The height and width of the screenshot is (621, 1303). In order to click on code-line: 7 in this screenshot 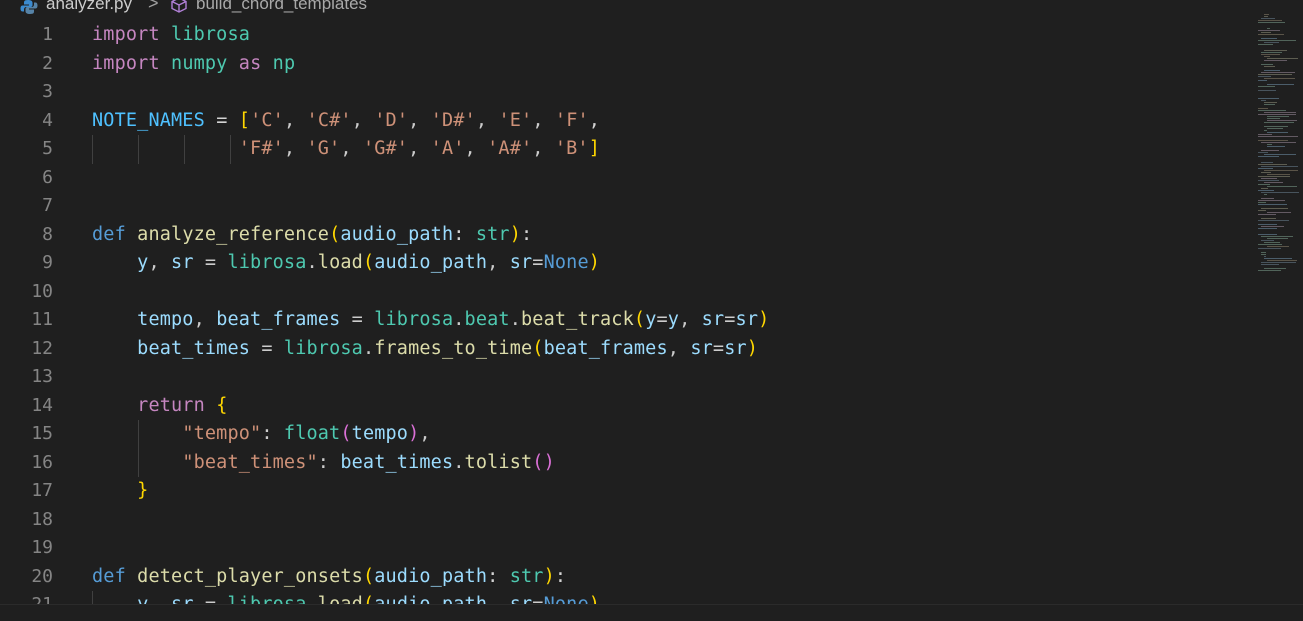, I will do `click(625, 206)`.